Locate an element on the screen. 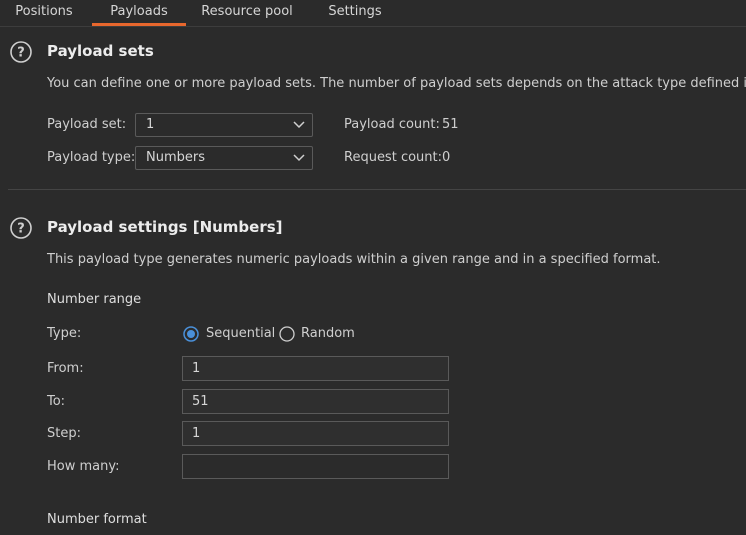 Image resolution: width=746 pixels, height=535 pixels. payload-set-select: 1 is located at coordinates (224, 125).